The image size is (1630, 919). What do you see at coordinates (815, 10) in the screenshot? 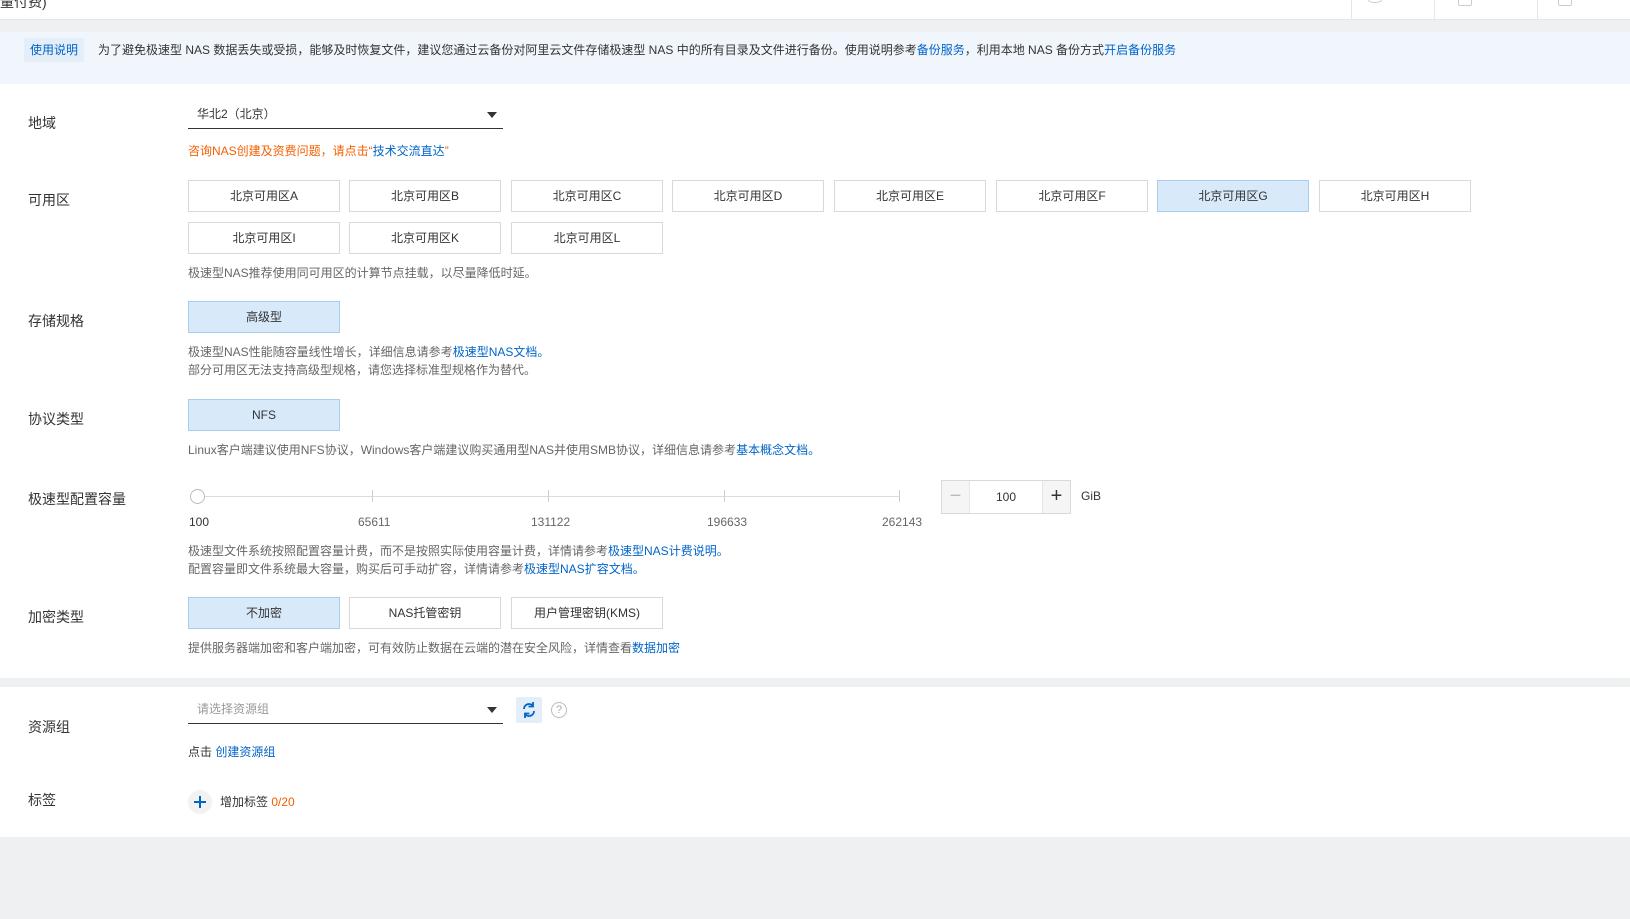
I see `top-bar: 量付费)` at bounding box center [815, 10].